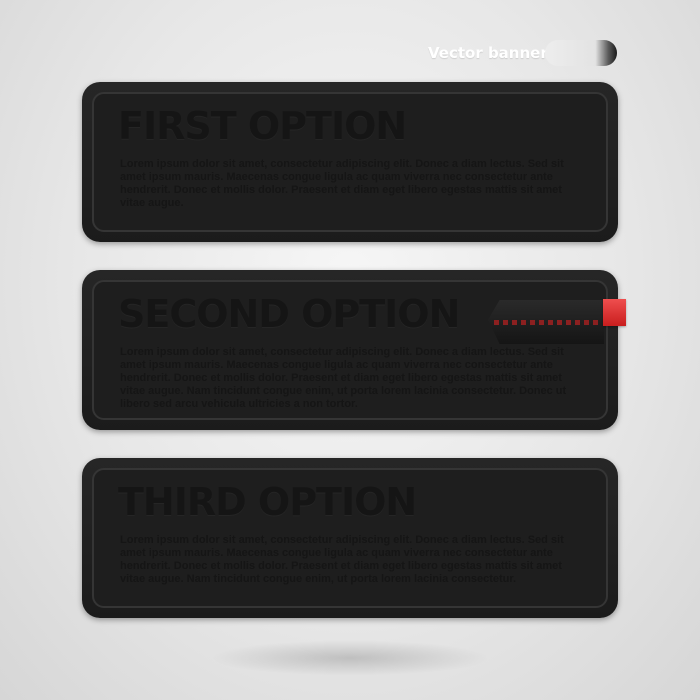  Describe the element at coordinates (547, 322) in the screenshot. I see `ribbon-stripe` at that location.